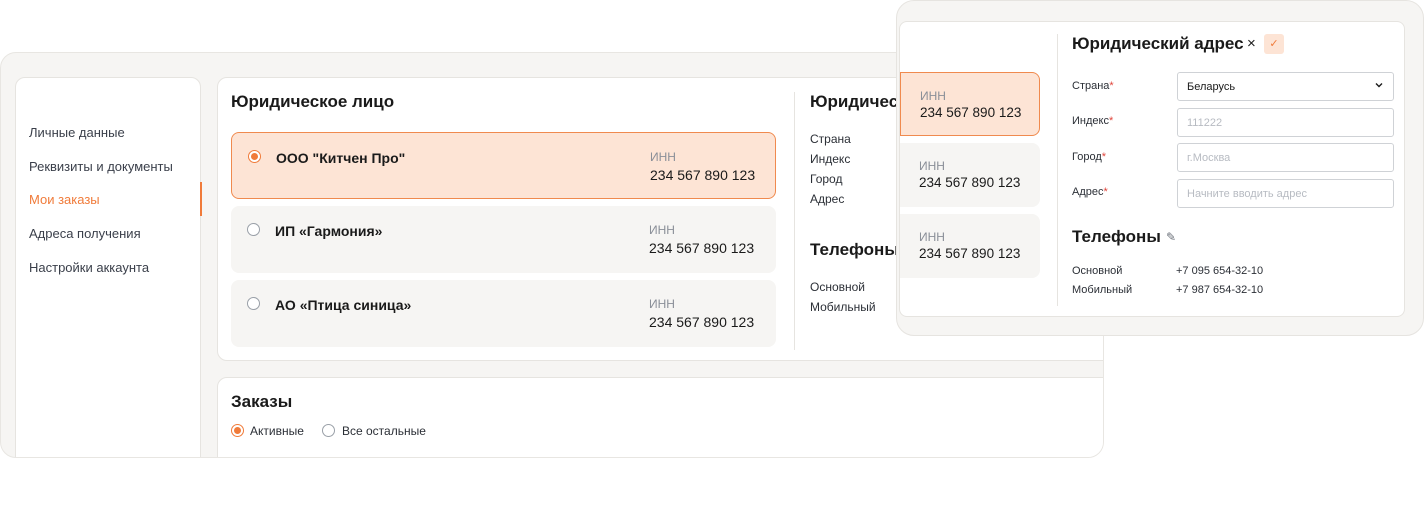  Describe the element at coordinates (1285, 86) in the screenshot. I see `country-select: Беларусь` at that location.